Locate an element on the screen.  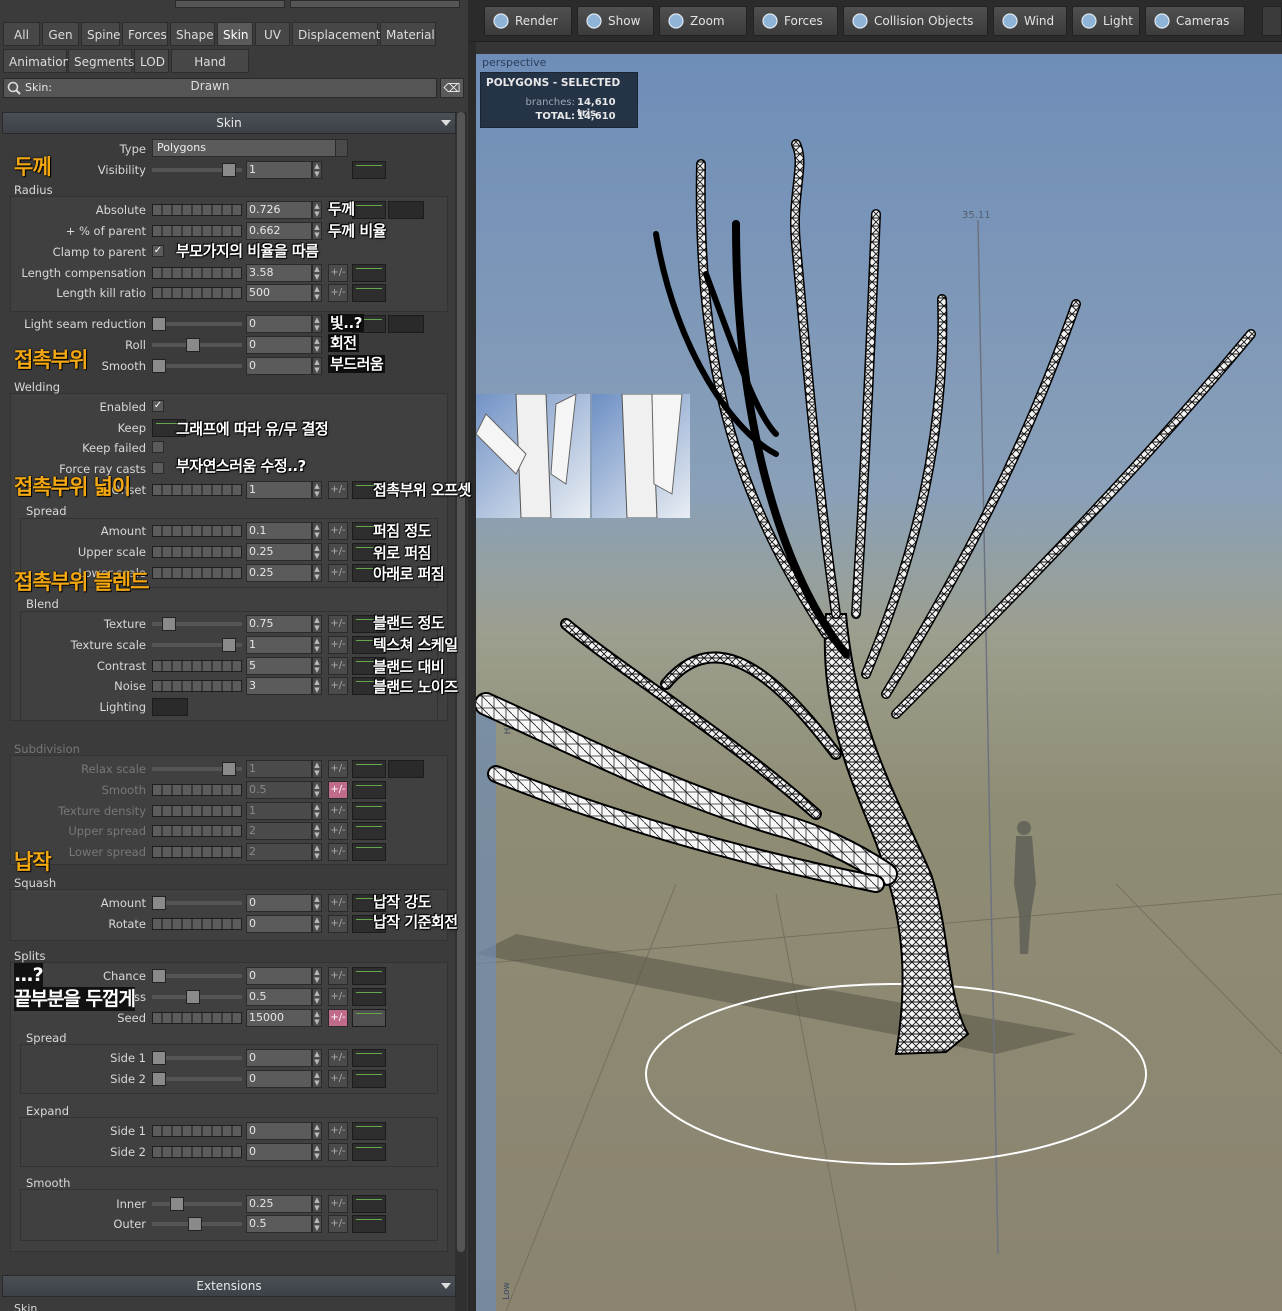
field-blend-3: 3 is located at coordinates (279, 686).